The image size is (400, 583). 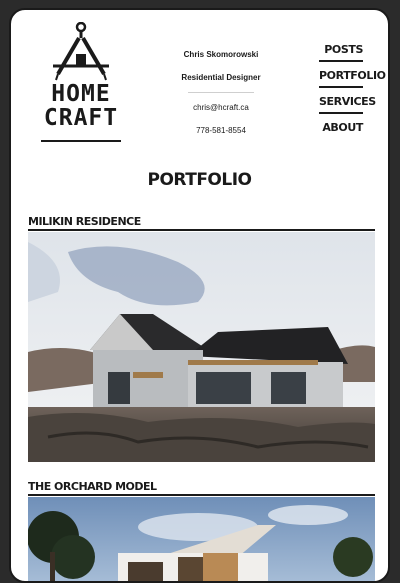 I want to click on nav-portfolio: PORTFOLIO, so click(x=352, y=77).